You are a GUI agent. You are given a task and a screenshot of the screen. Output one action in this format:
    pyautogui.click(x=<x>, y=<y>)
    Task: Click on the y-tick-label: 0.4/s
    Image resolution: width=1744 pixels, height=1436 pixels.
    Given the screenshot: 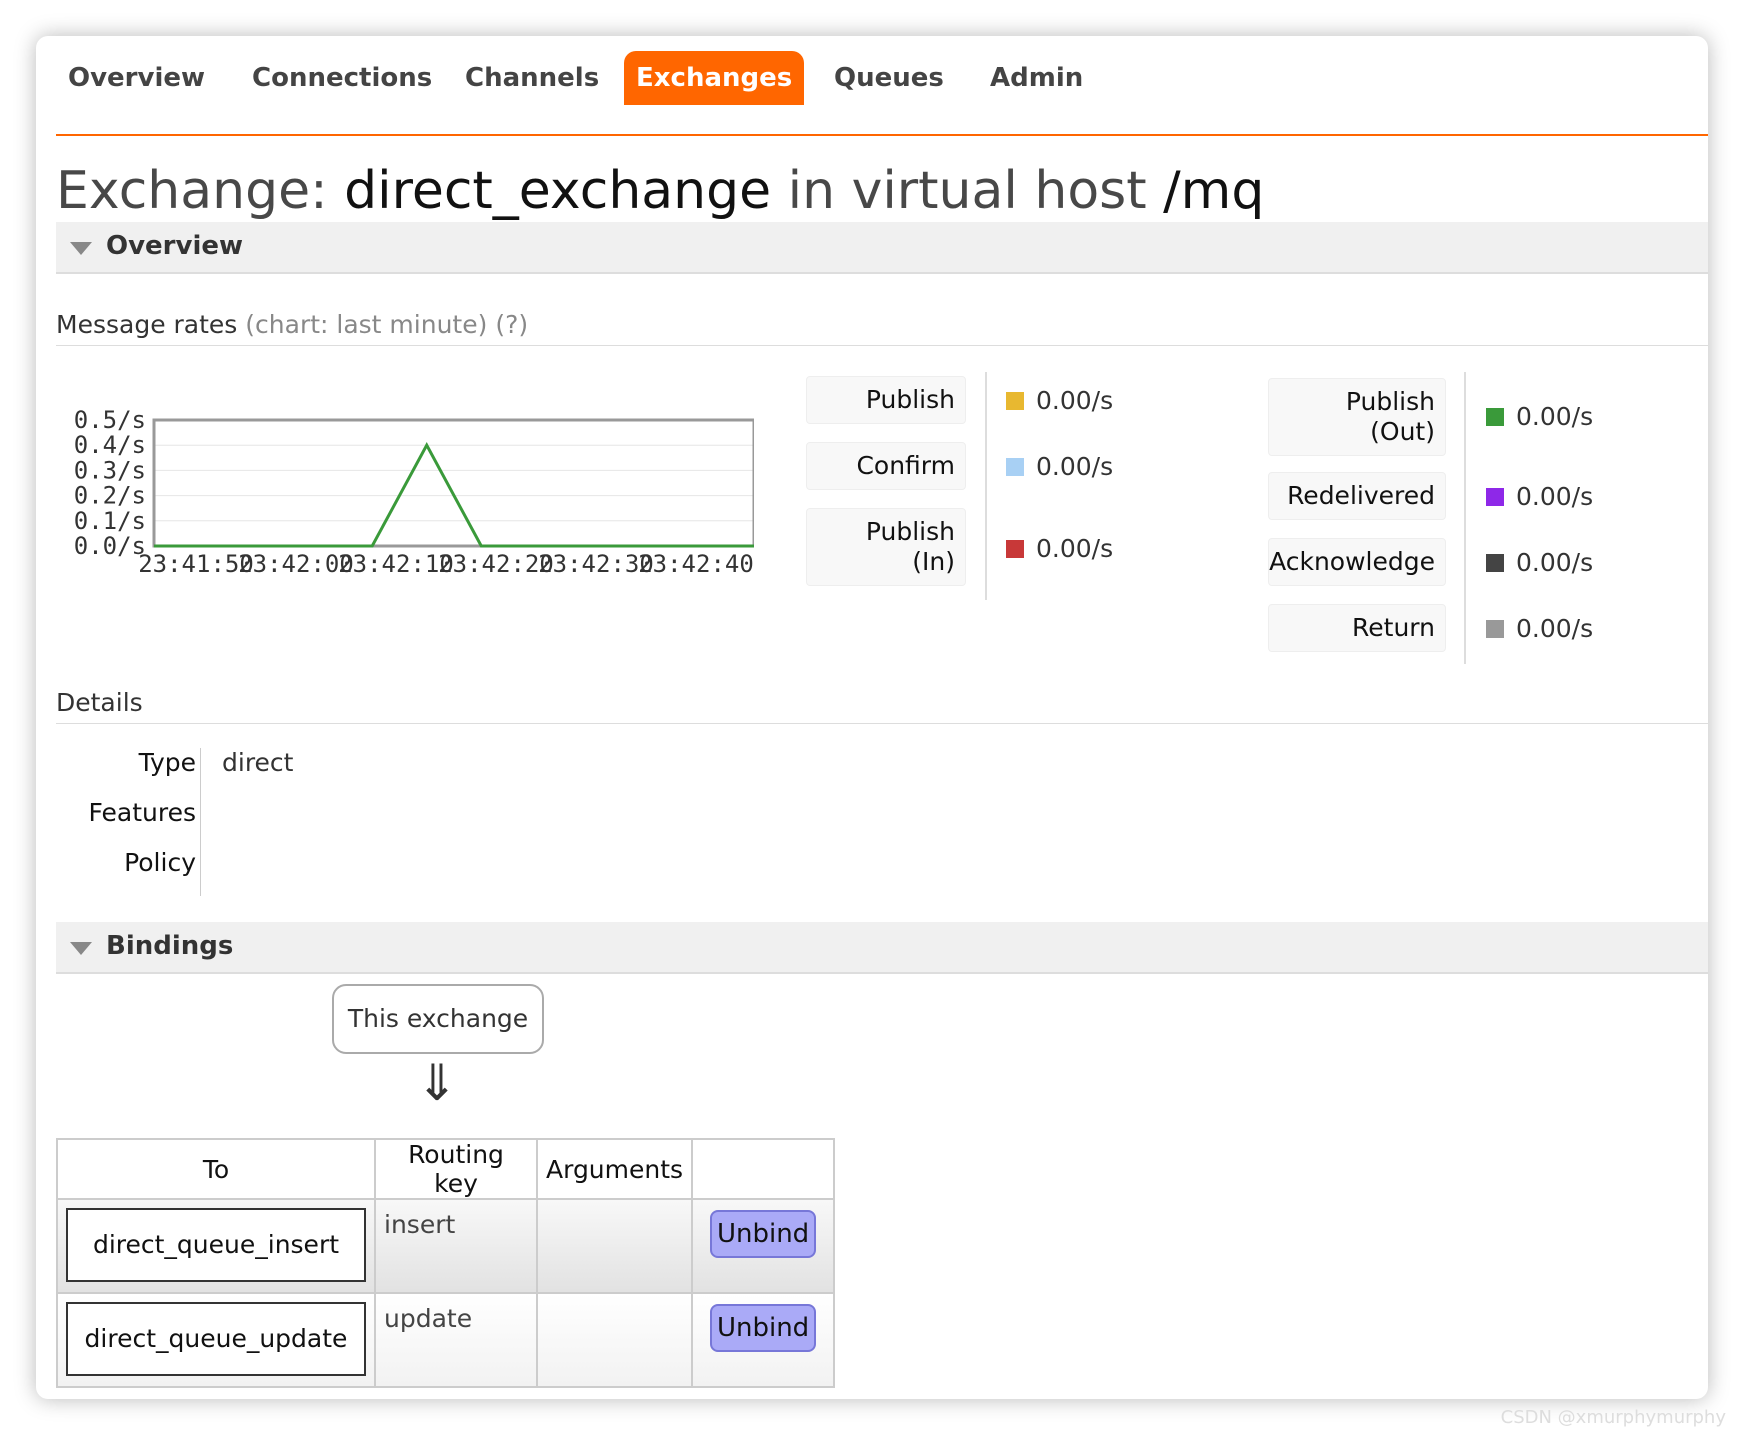 What is the action you would take?
    pyautogui.click(x=110, y=445)
    